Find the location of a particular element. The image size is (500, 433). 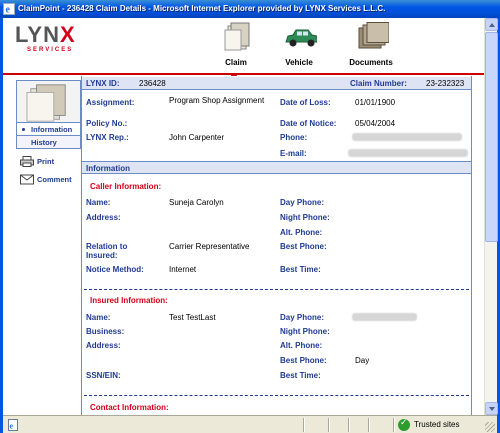

caller-relation-label: Relation to Insured: is located at coordinates (107, 251).